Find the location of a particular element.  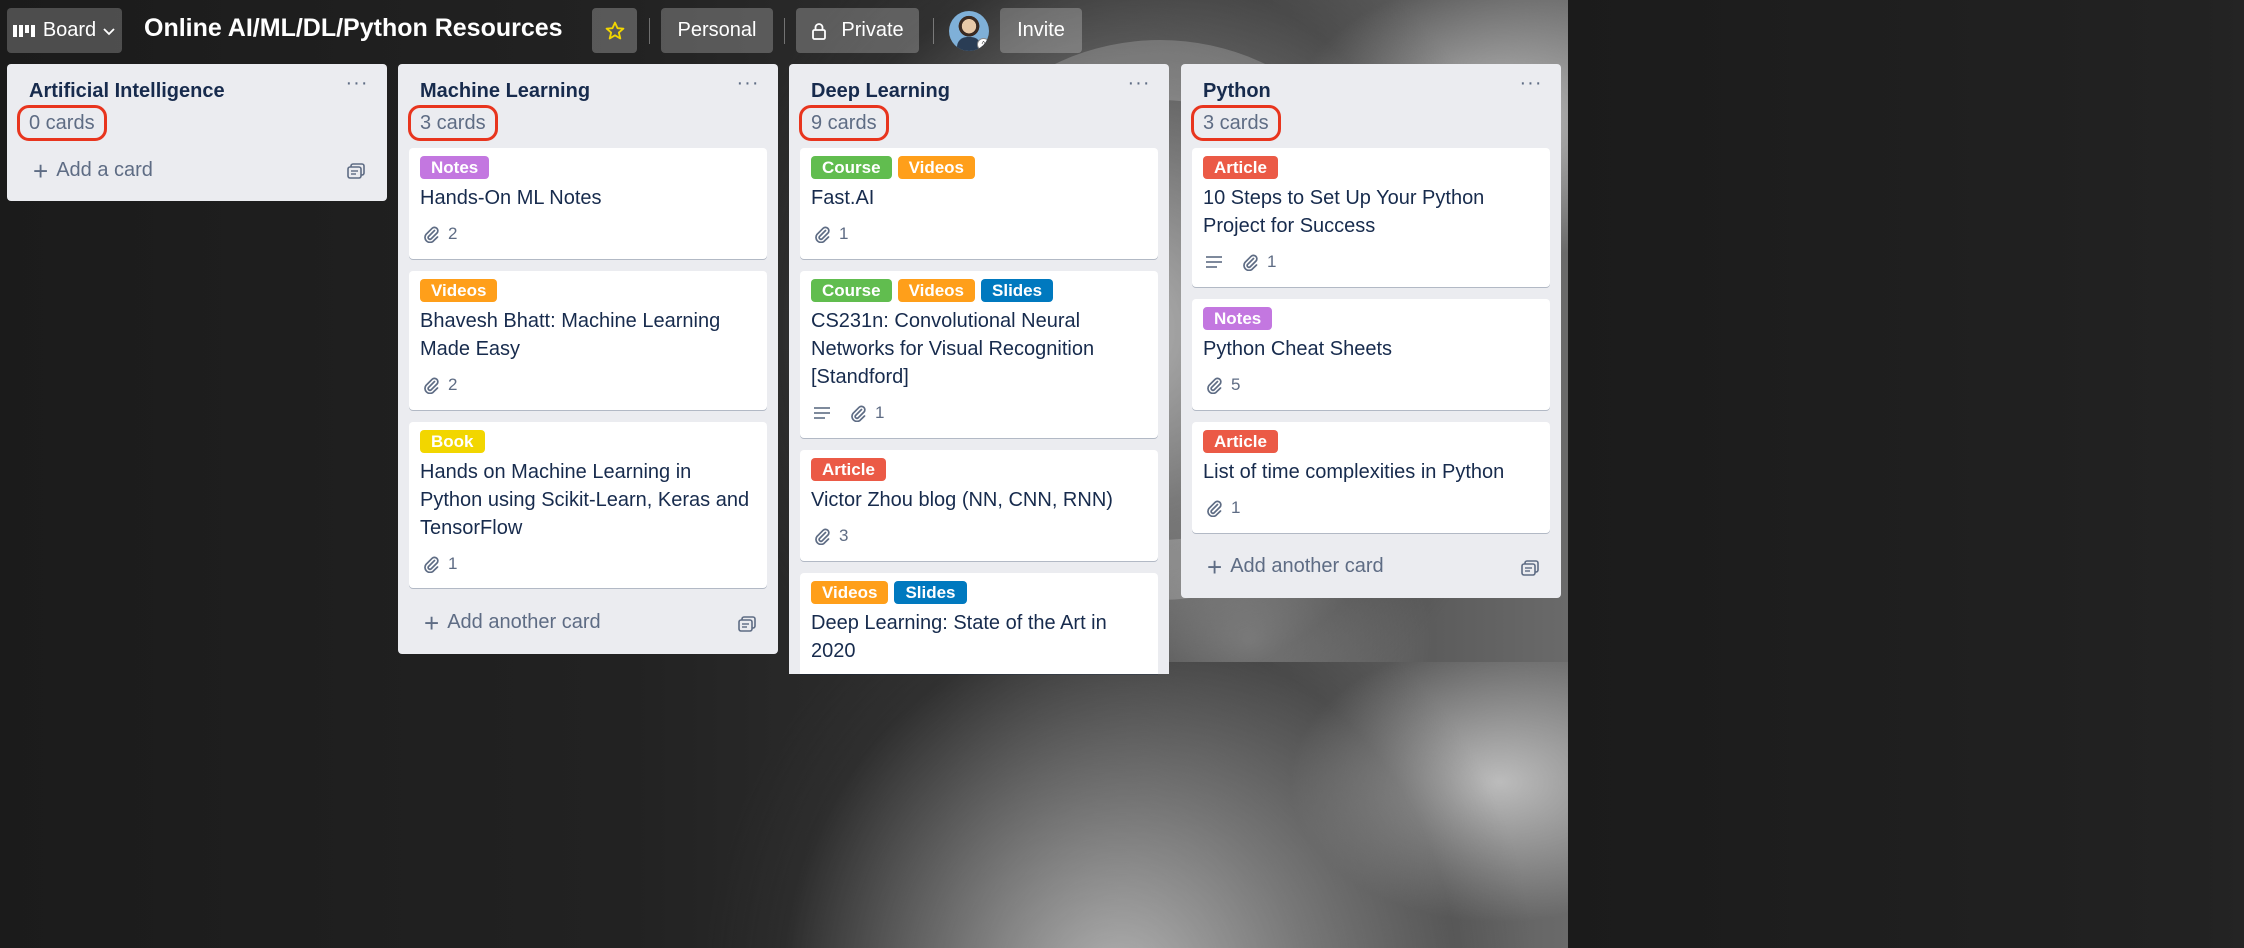

chevron-down-icon is located at coordinates (109, 31).